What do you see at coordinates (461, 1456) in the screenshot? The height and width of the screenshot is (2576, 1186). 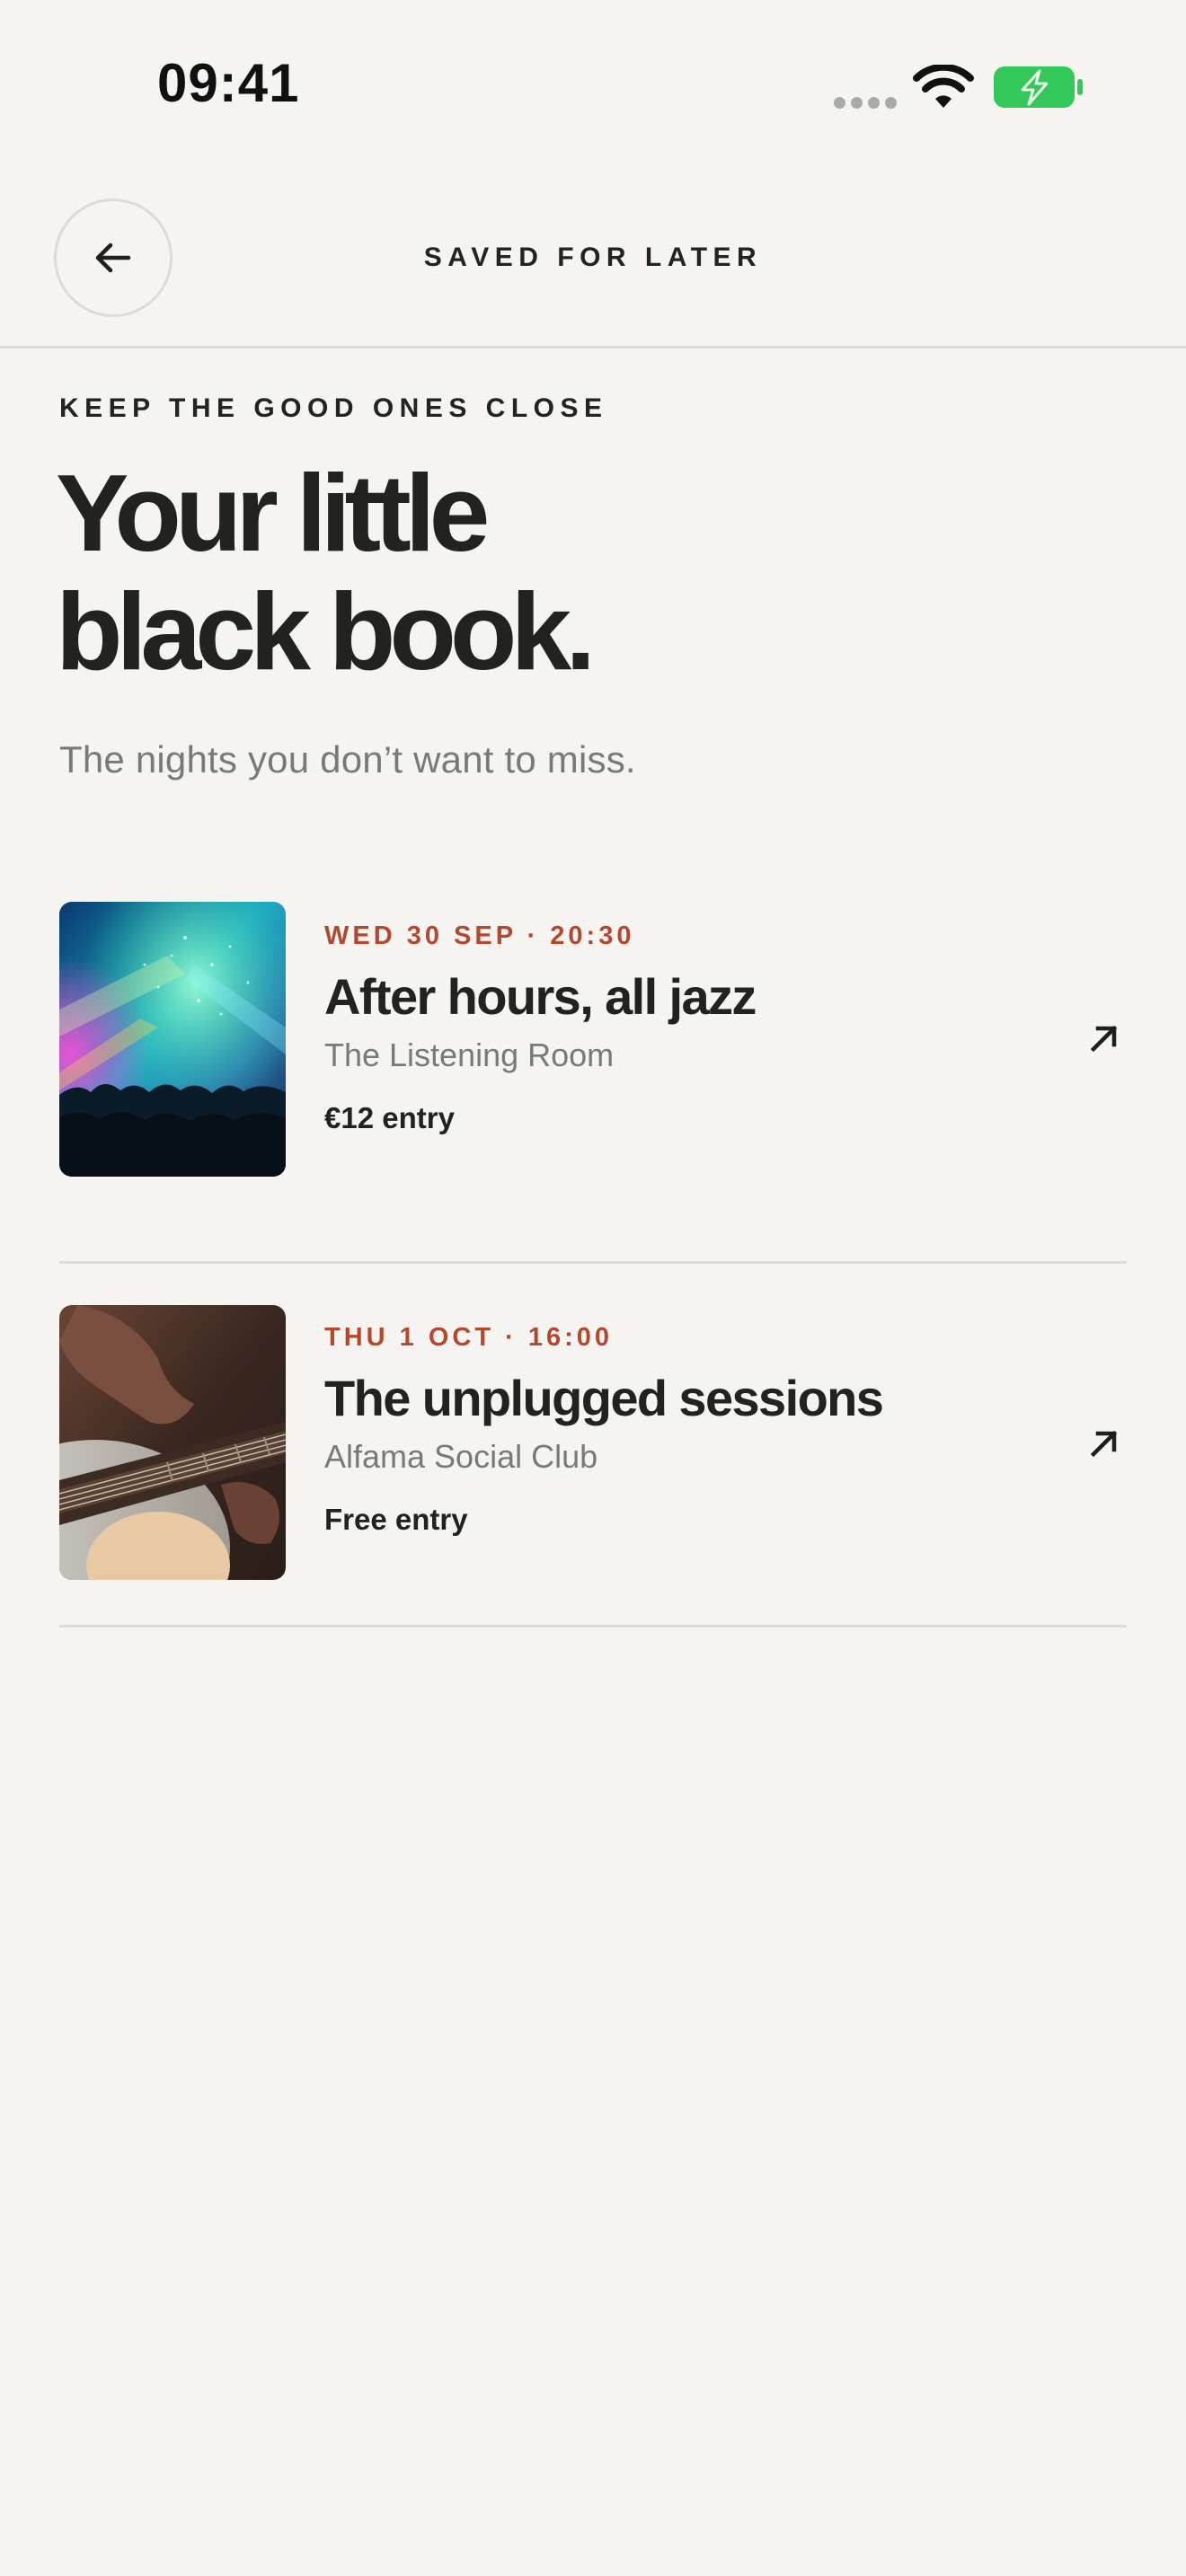 I see `event-venue: Alfama Social Club` at bounding box center [461, 1456].